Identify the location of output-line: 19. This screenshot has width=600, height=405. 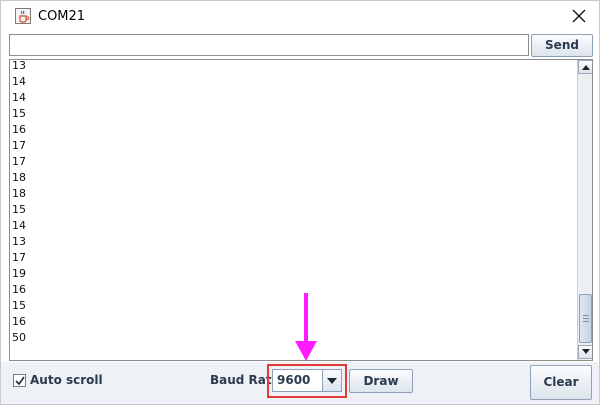
(19, 273).